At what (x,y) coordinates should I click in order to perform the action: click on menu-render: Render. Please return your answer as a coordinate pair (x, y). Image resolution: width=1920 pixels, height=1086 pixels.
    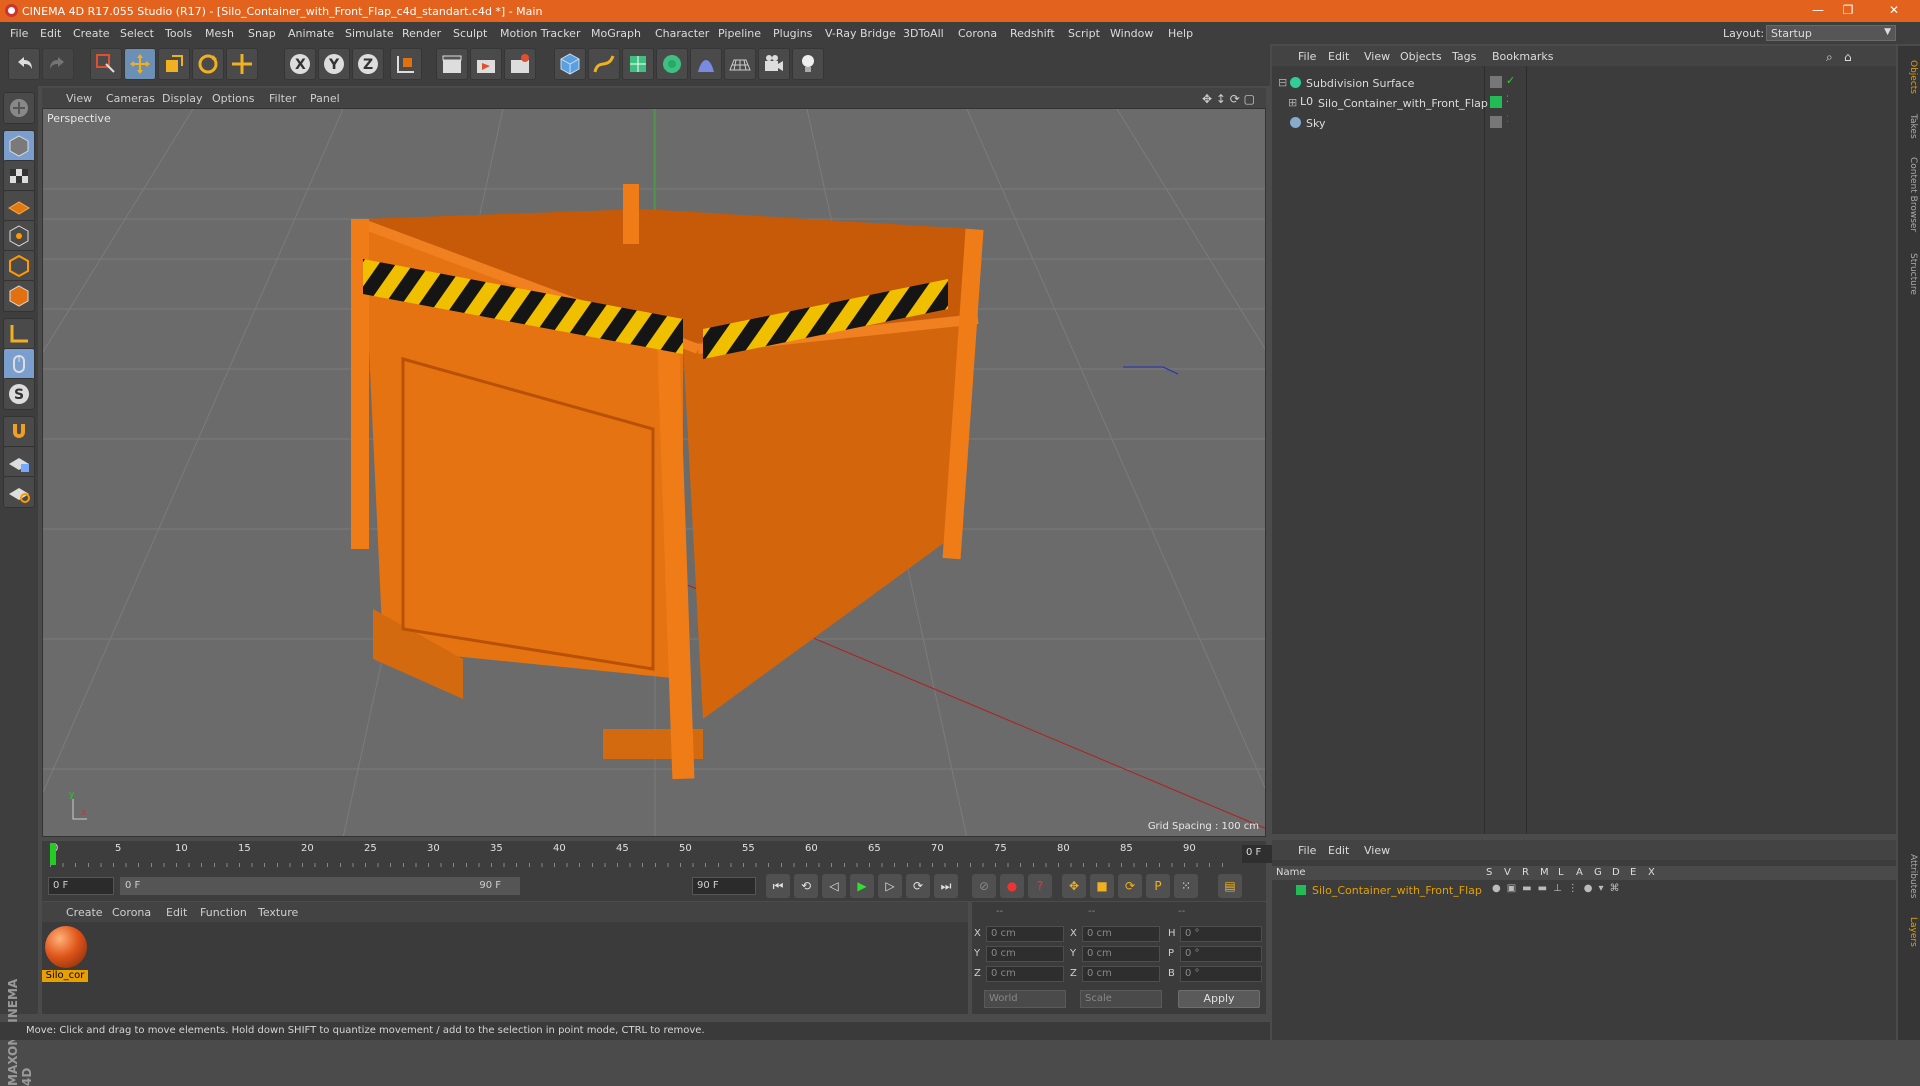
    Looking at the image, I should click on (421, 33).